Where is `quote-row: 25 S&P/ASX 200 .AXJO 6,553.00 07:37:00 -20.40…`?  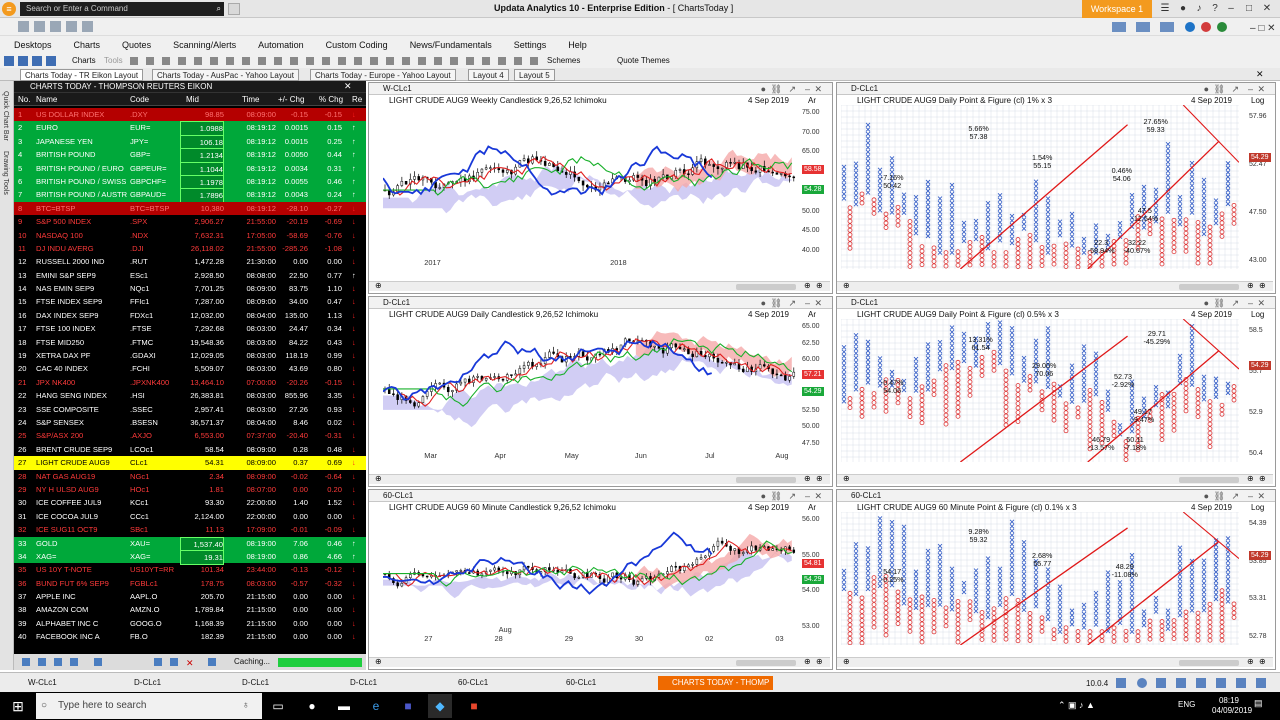 quote-row: 25 S&P/ASX 200 .AXJO 6,553.00 07:37:00 -20.40… is located at coordinates (190, 435).